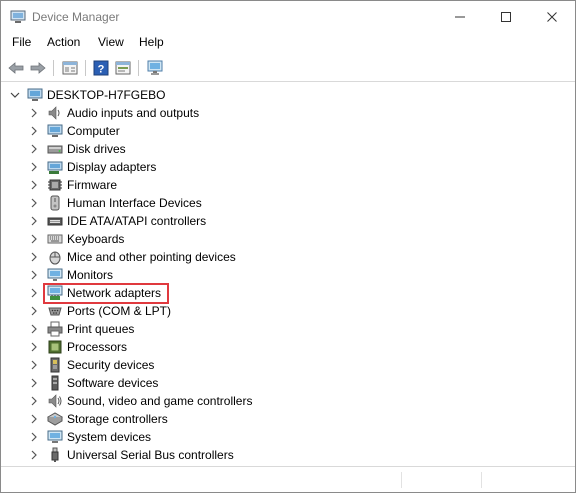 The height and width of the screenshot is (493, 576). What do you see at coordinates (151, 42) in the screenshot?
I see `menu-help: Help` at bounding box center [151, 42].